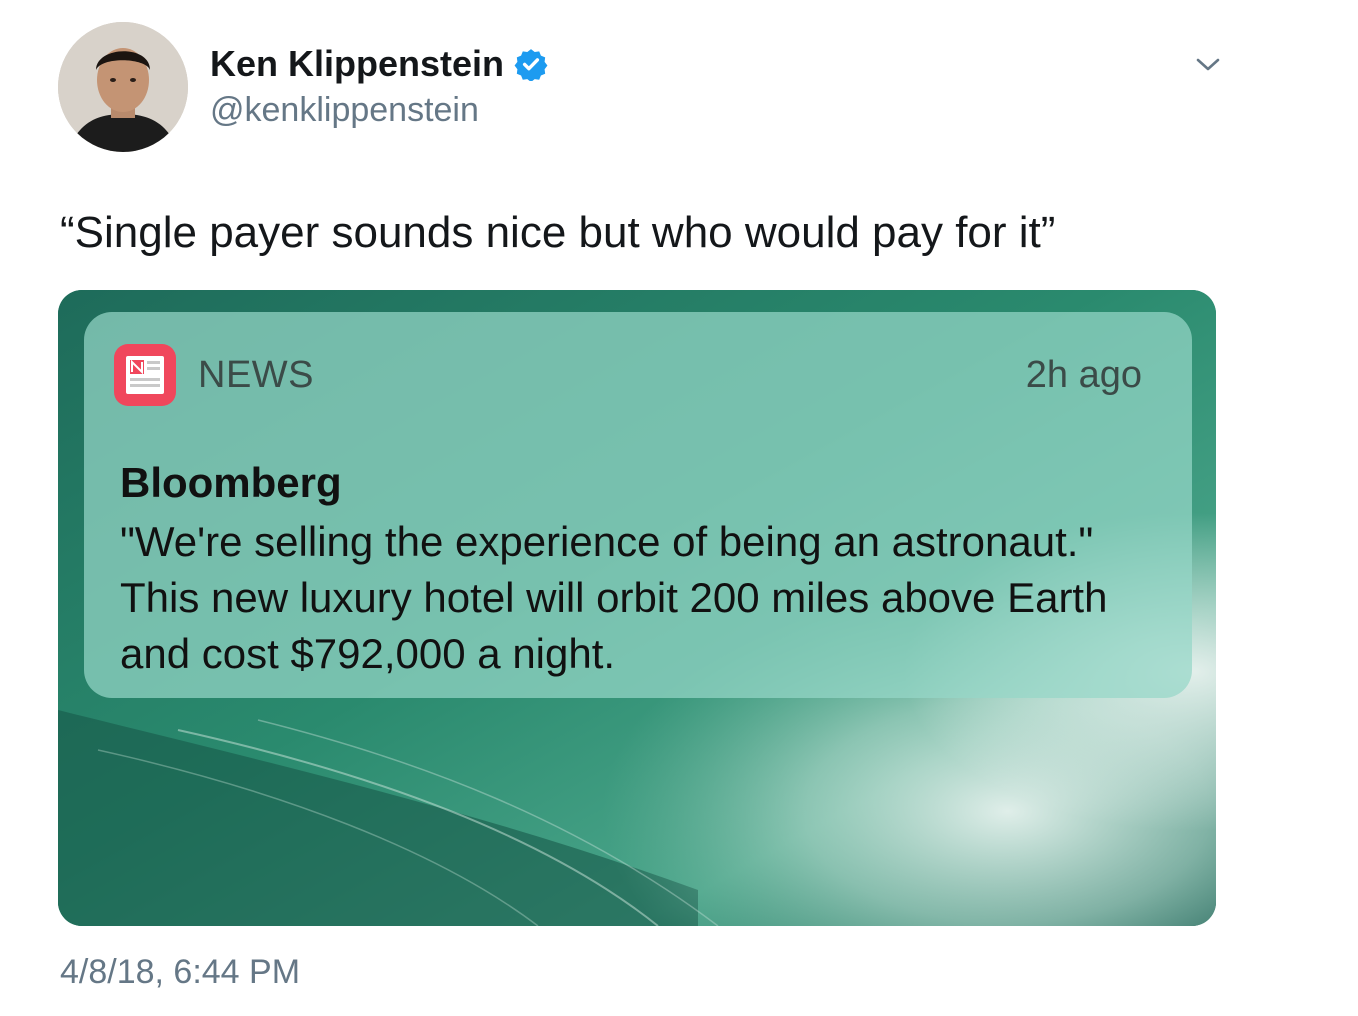 The width and height of the screenshot is (1358, 1016). Describe the element at coordinates (231, 482) in the screenshot. I see `notification-title: Bloomberg` at that location.